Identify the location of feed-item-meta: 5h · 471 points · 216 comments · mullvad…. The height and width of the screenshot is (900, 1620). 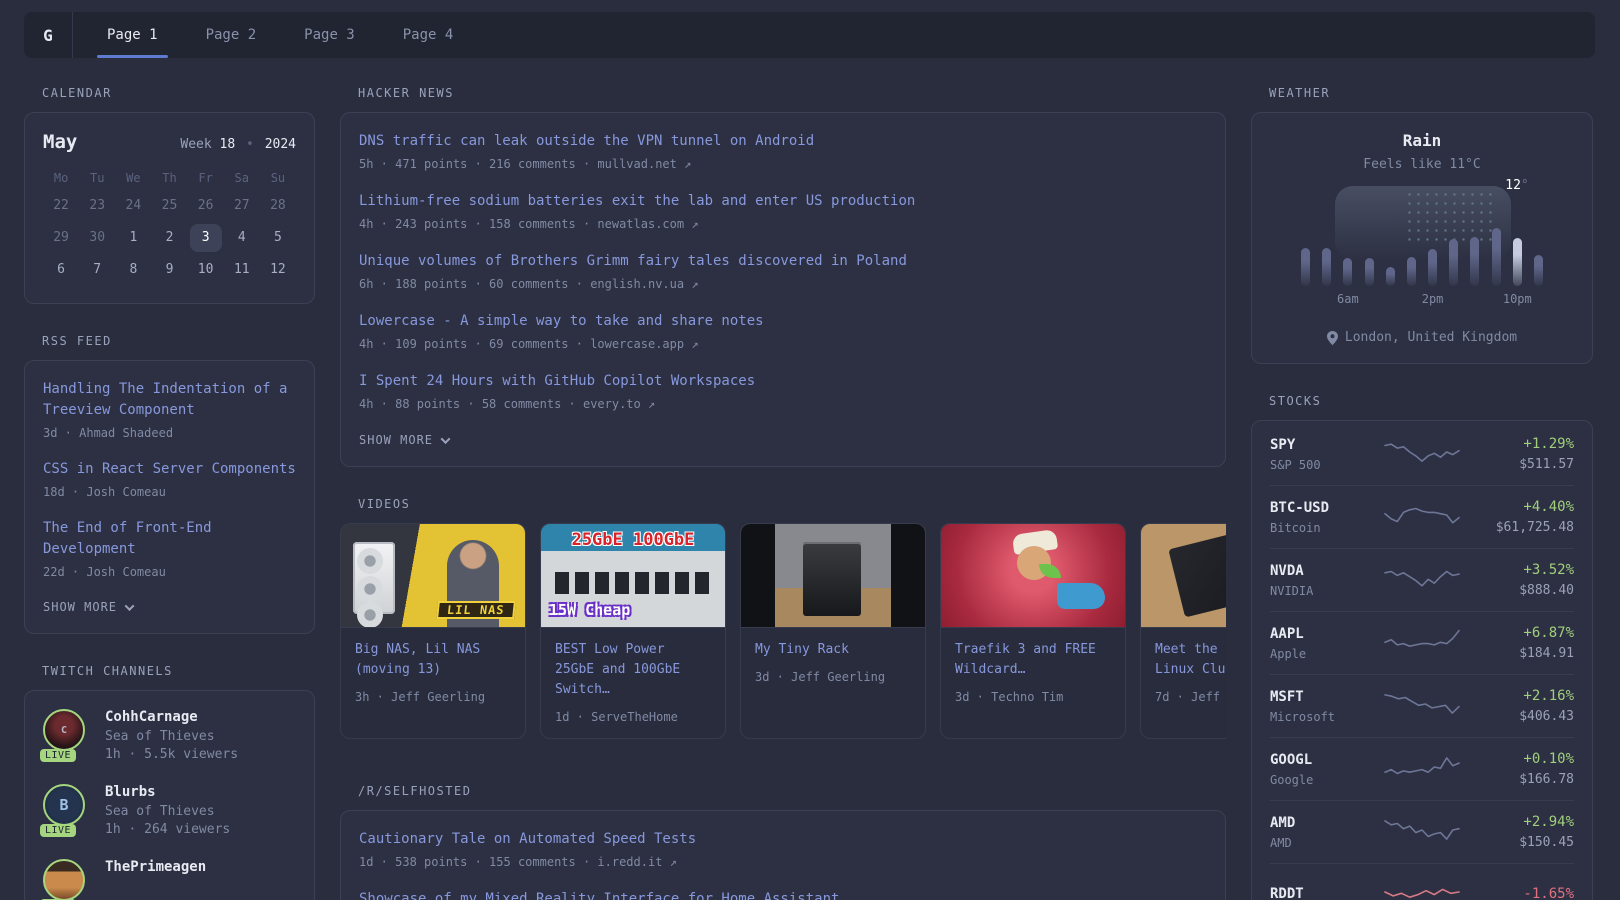
(525, 164).